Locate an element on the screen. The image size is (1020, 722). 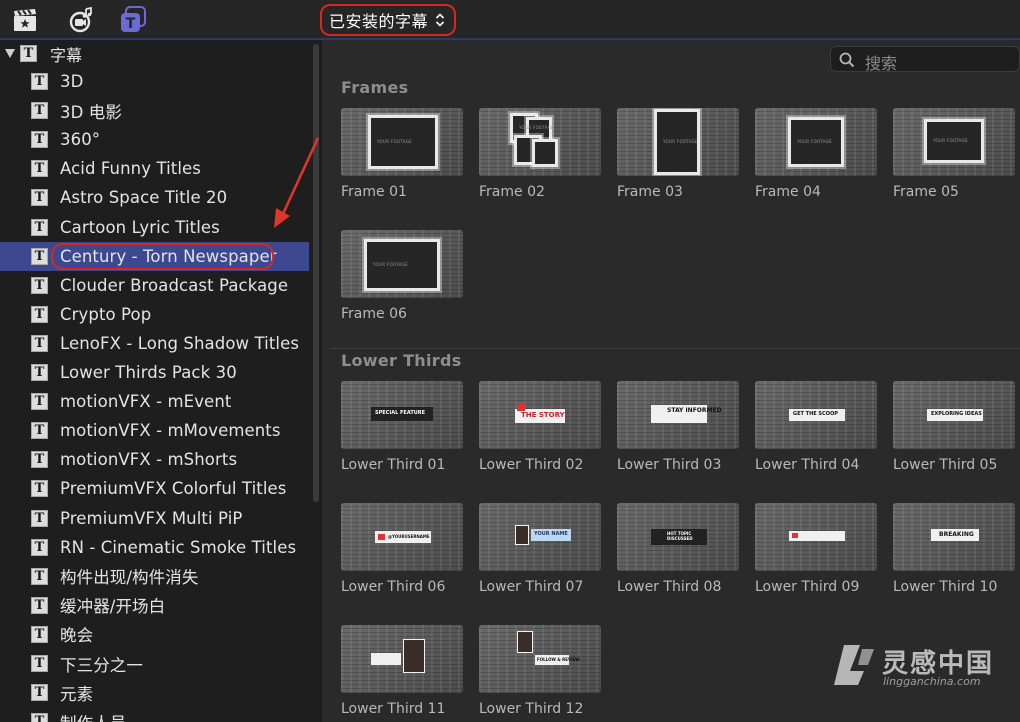
sidebar-item: T 构件出现/构件消失 is located at coordinates (154, 576).